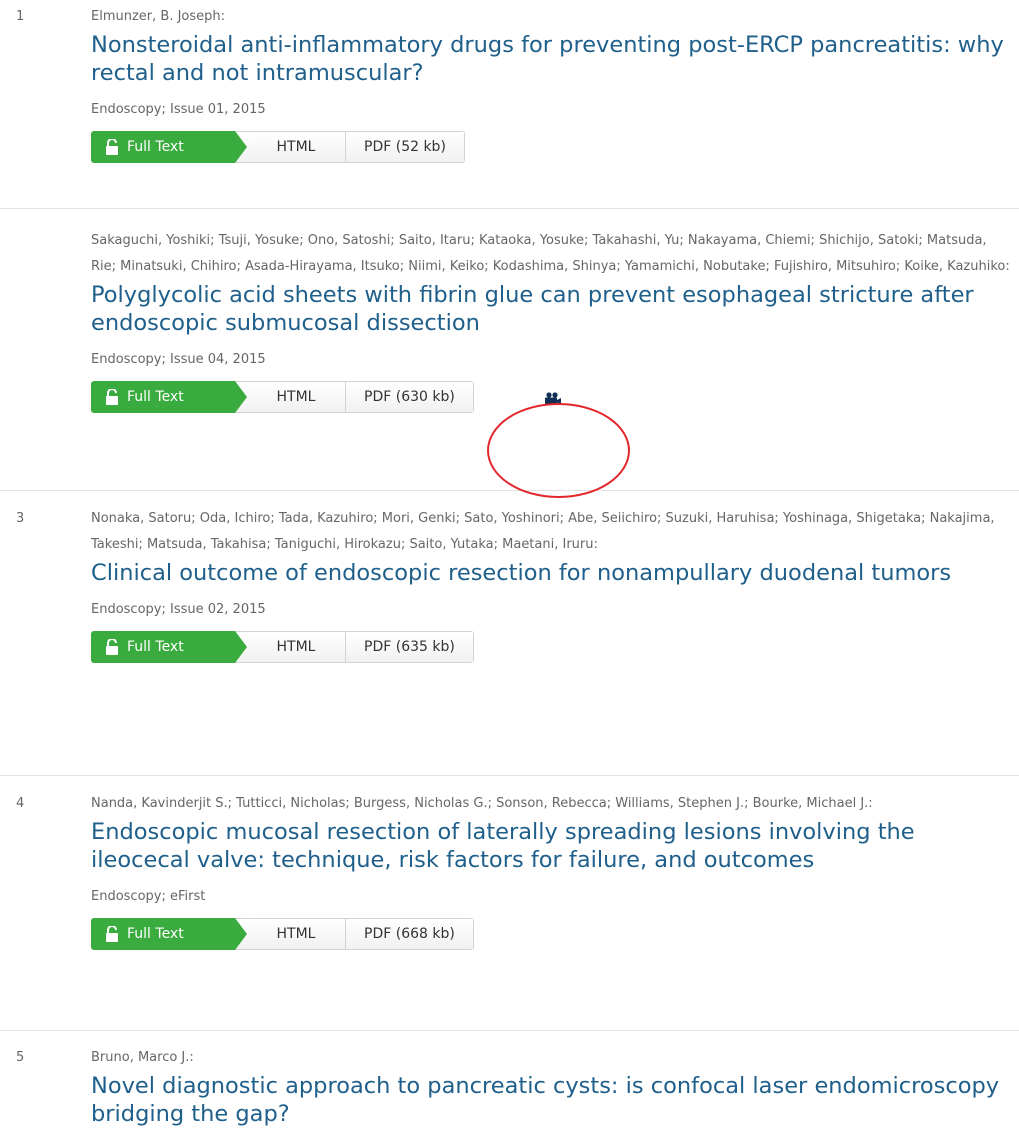 The height and width of the screenshot is (1136, 1019). I want to click on format-buttons: HTML PDF (635 kb), so click(354, 647).